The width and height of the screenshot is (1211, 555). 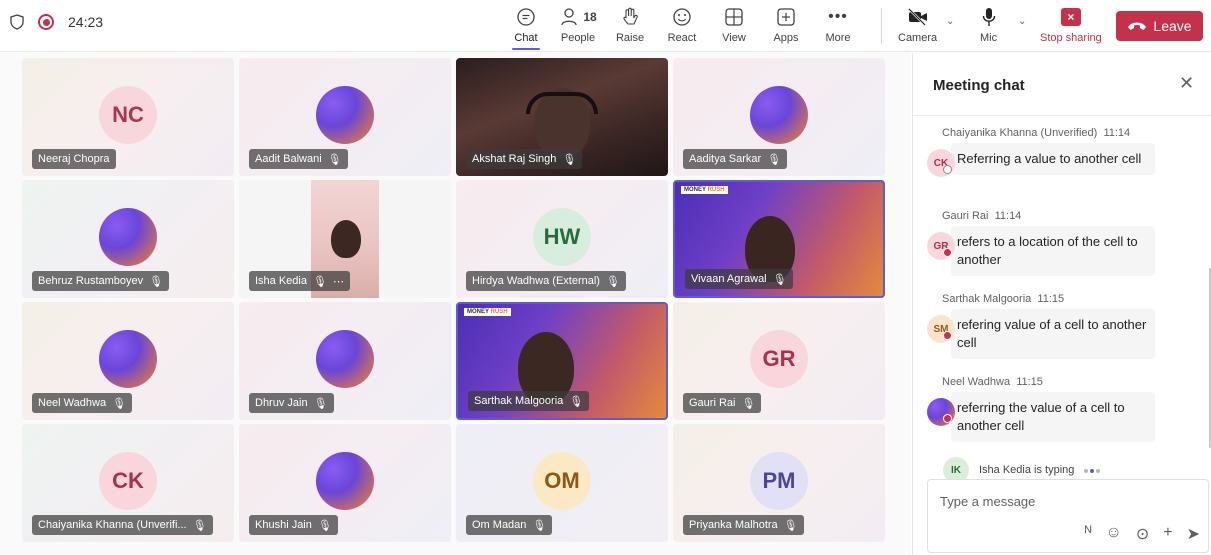 What do you see at coordinates (734, 27) in the screenshot?
I see `view-button: View` at bounding box center [734, 27].